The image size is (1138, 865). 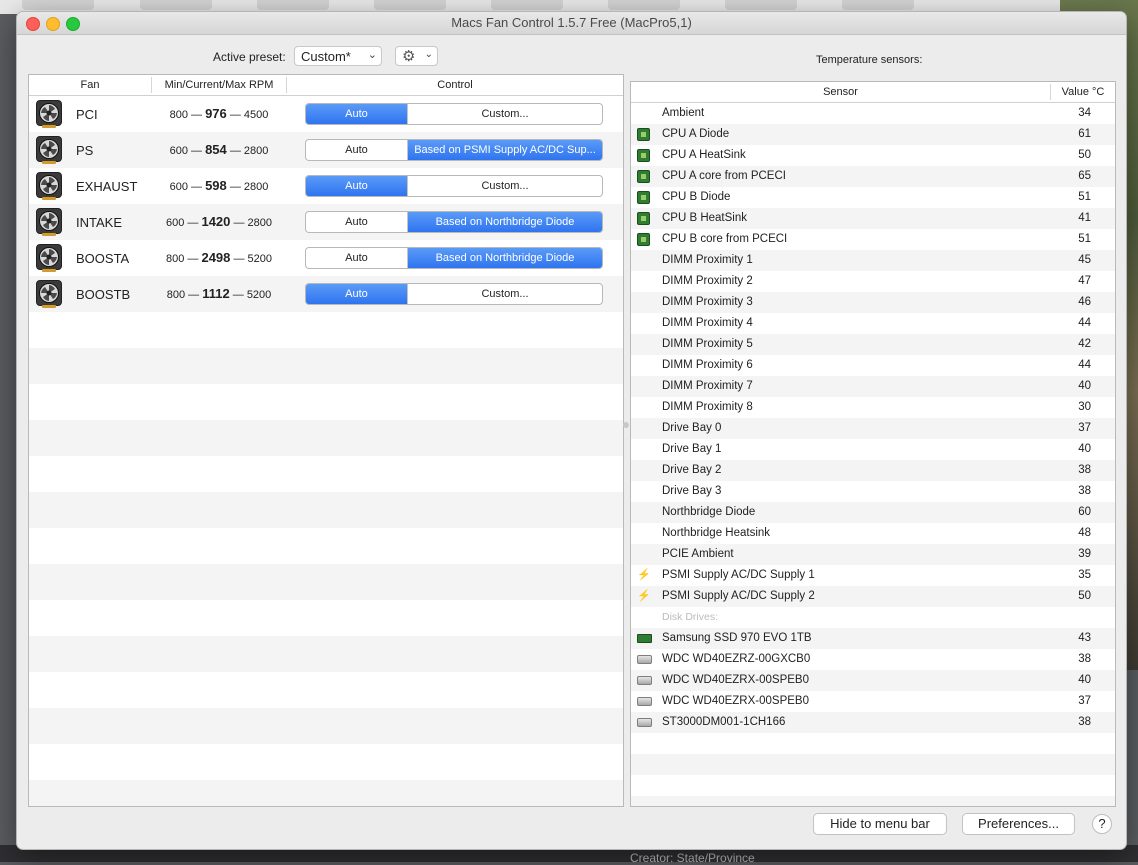 I want to click on sensor-value: 38, so click(x=1084, y=470).